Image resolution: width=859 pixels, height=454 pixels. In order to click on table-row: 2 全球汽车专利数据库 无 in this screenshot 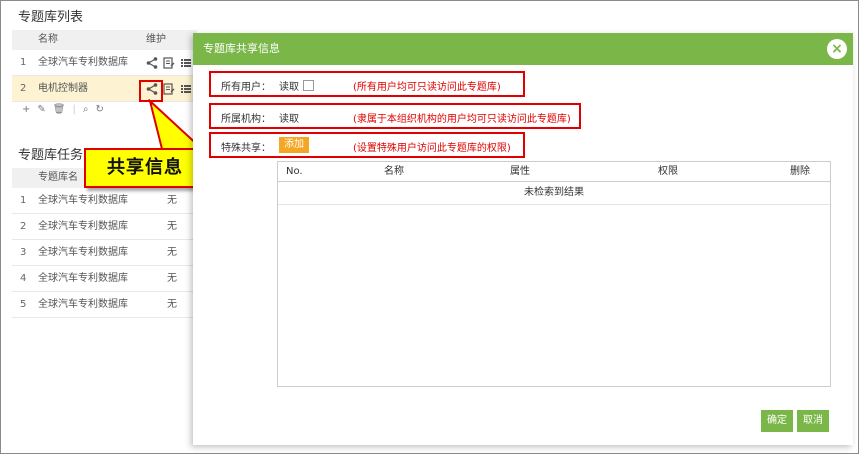, I will do `click(104, 227)`.